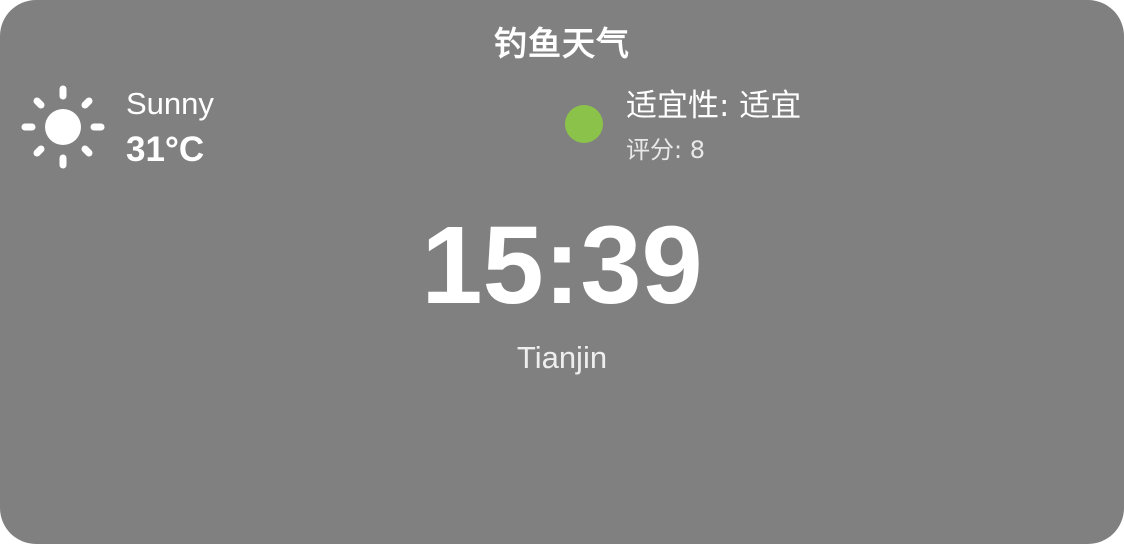  What do you see at coordinates (170, 103) in the screenshot?
I see `weather-condition: Sunny` at bounding box center [170, 103].